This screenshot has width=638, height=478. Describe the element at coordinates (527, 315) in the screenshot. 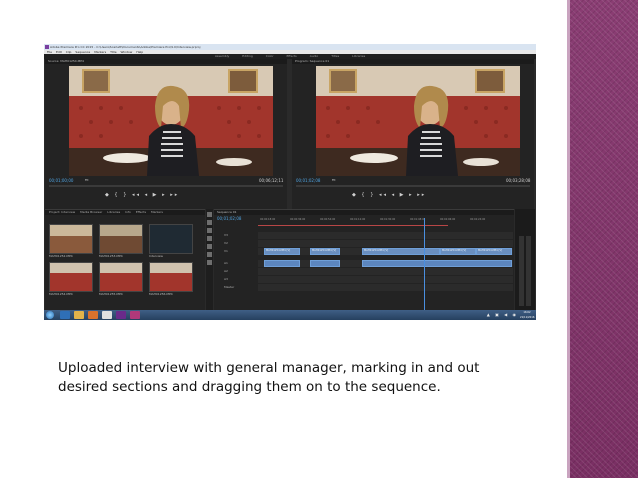

I see `taskbar-clock: 16:02 21/11/2016` at that location.